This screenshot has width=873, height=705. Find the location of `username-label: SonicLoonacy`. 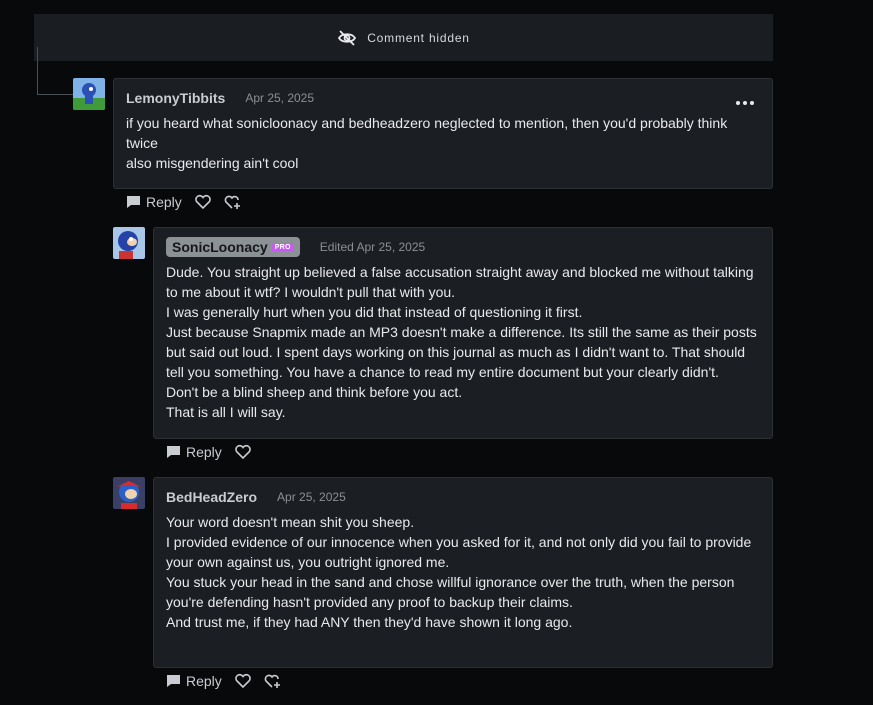

username-label: SonicLoonacy is located at coordinates (220, 247).